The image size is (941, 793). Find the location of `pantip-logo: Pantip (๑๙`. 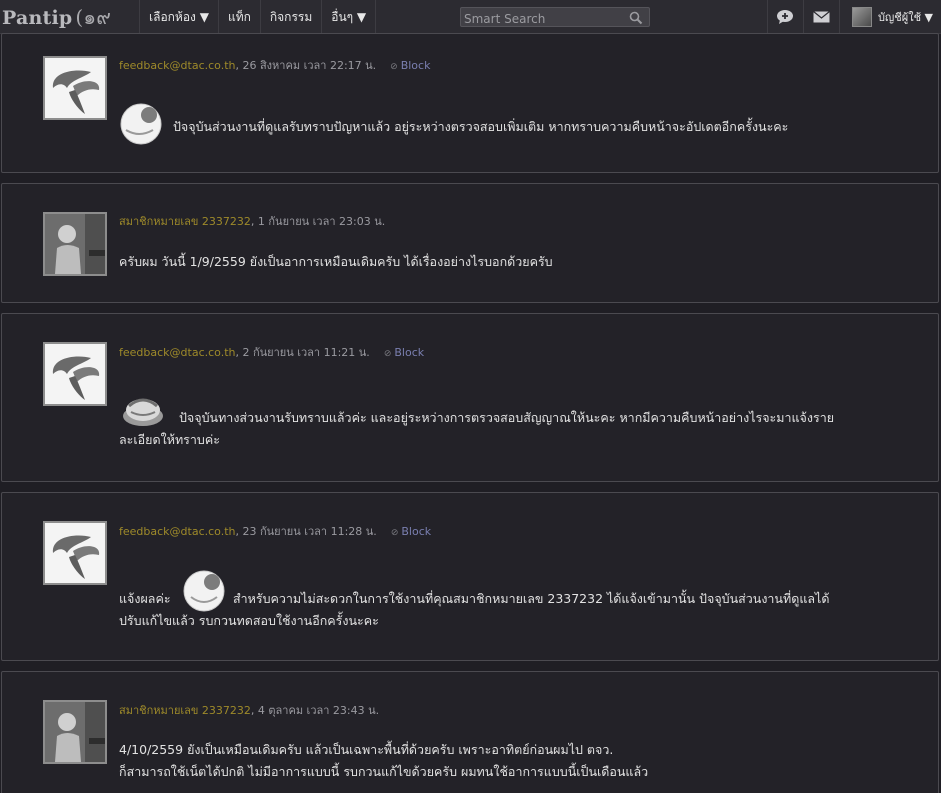

pantip-logo: Pantip (๑๙ is located at coordinates (56, 17).